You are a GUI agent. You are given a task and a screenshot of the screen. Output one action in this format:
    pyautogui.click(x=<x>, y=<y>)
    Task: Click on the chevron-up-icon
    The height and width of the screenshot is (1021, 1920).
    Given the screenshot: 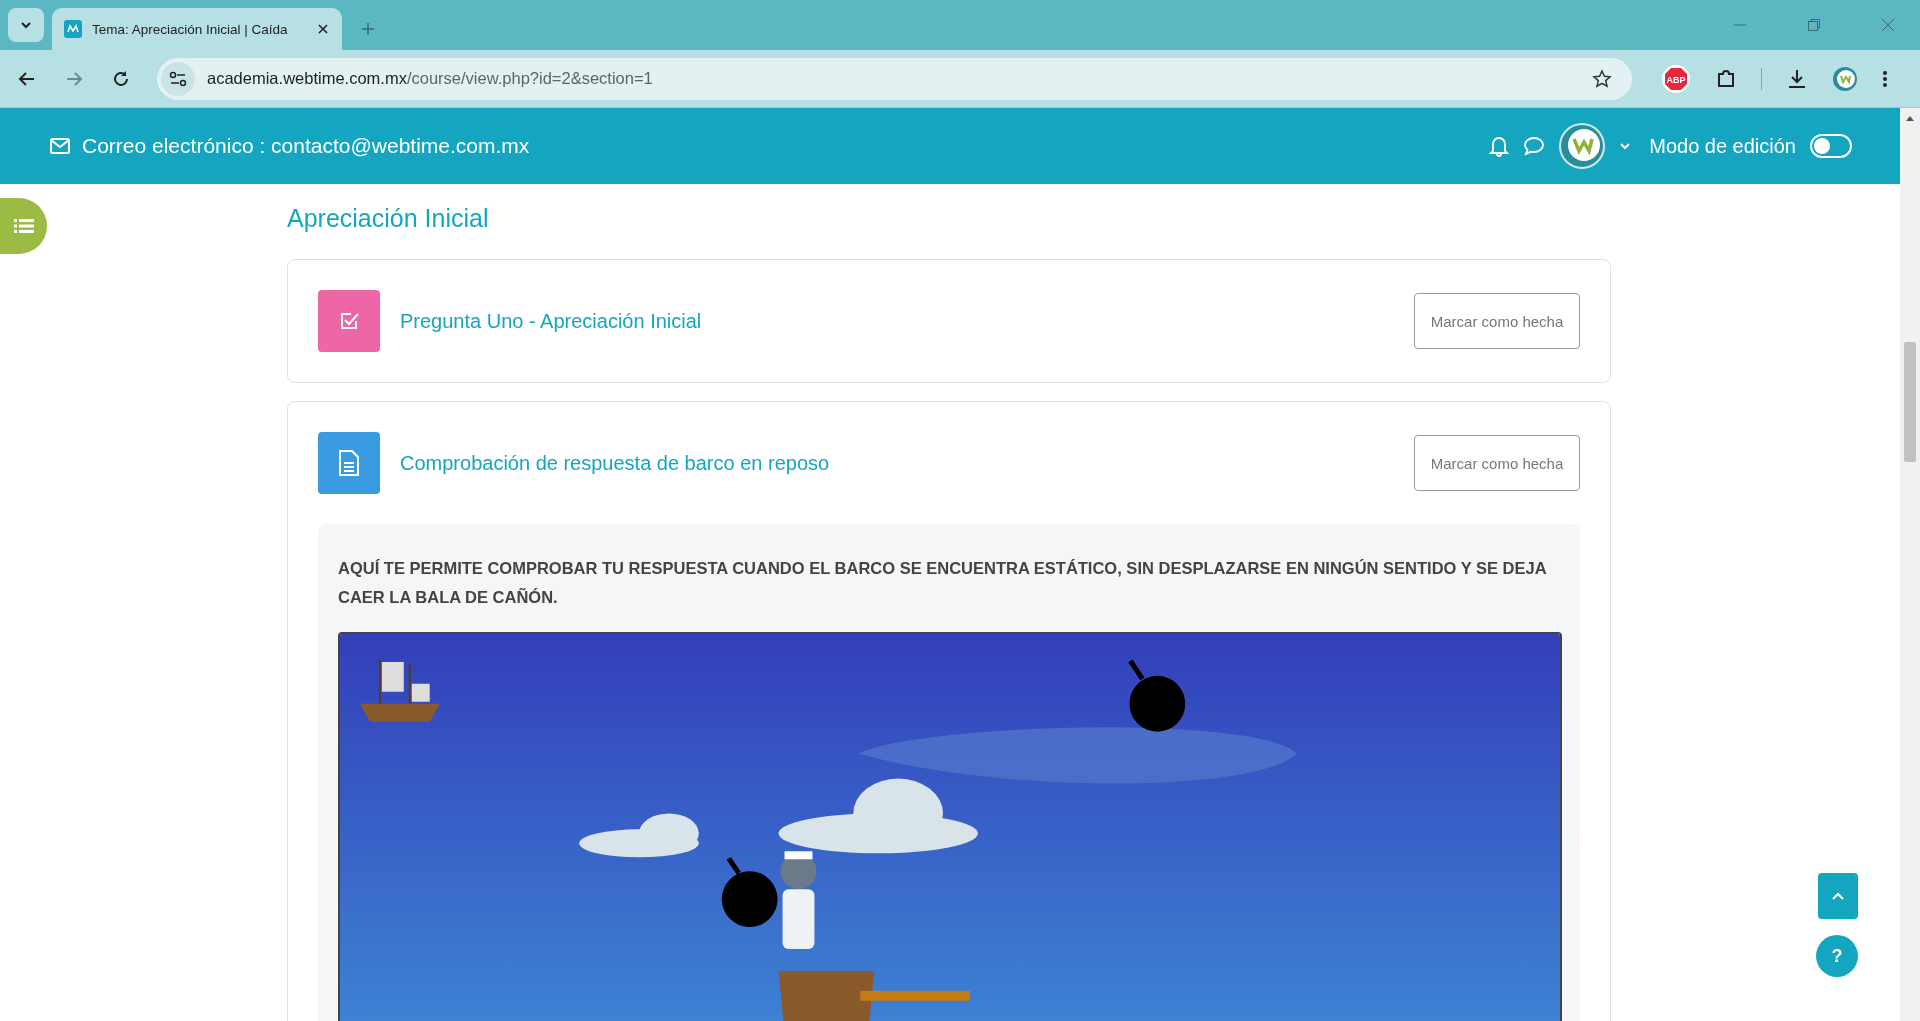 What is the action you would take?
    pyautogui.click(x=1838, y=896)
    